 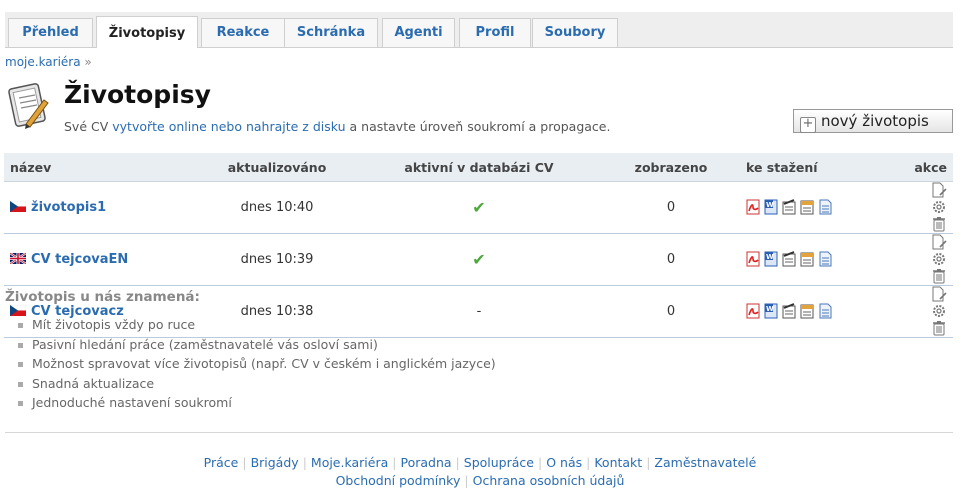 I want to click on tab-reakce: Reakce, so click(x=243, y=32).